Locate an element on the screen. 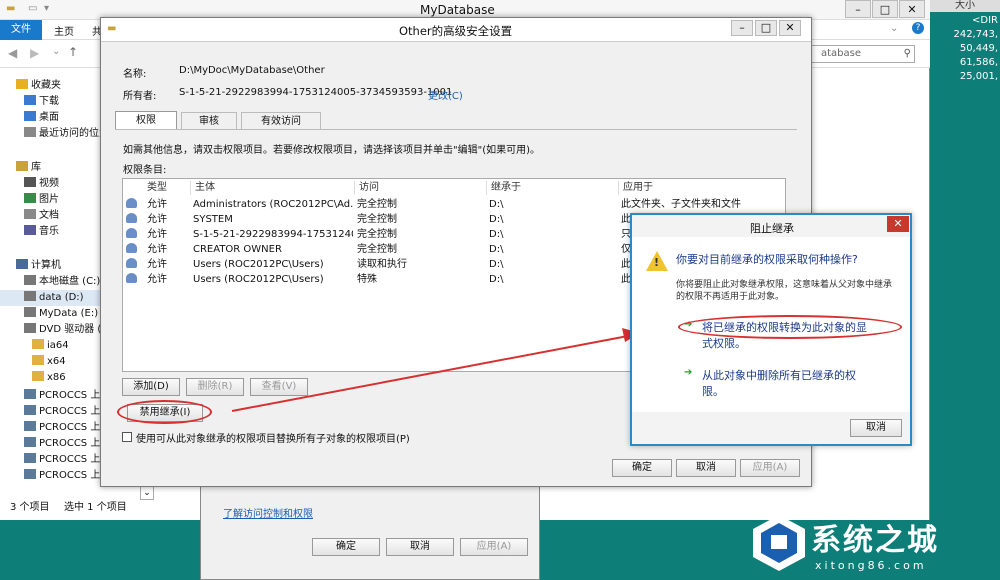 The height and width of the screenshot is (580, 1000). logo-name: 系统之城 is located at coordinates (875, 540).